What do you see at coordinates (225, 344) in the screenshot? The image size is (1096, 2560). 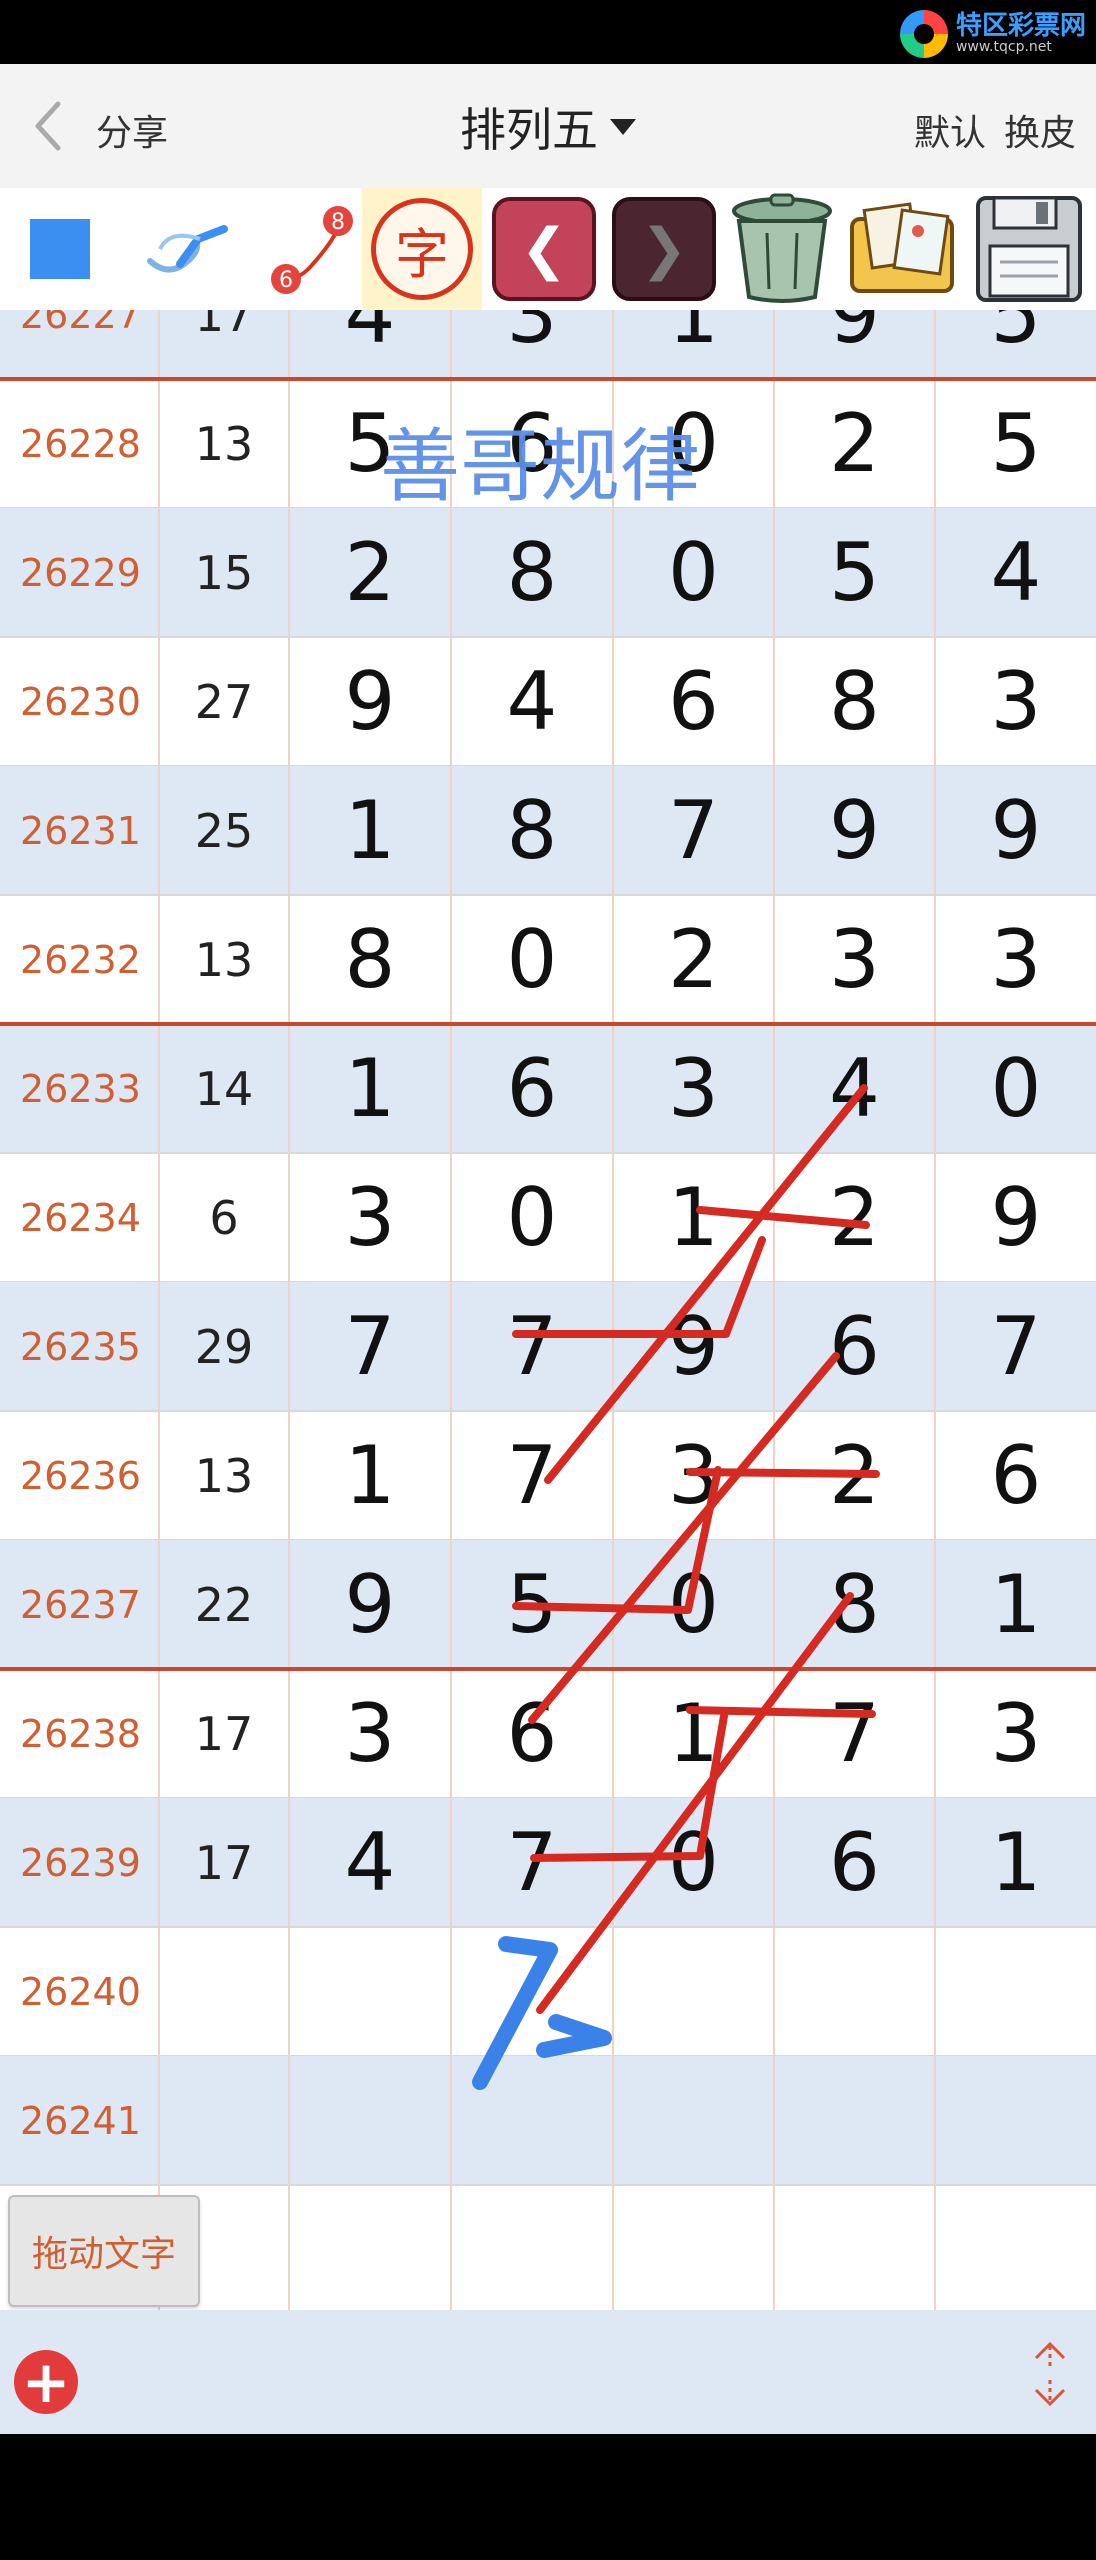 I see `digit-sum-cell: 17` at bounding box center [225, 344].